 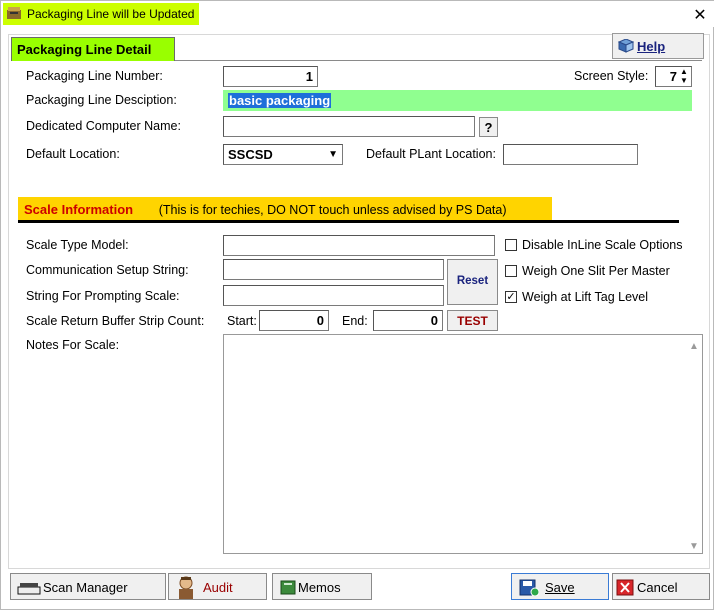 I want to click on help-book-icon, so click(x=626, y=47).